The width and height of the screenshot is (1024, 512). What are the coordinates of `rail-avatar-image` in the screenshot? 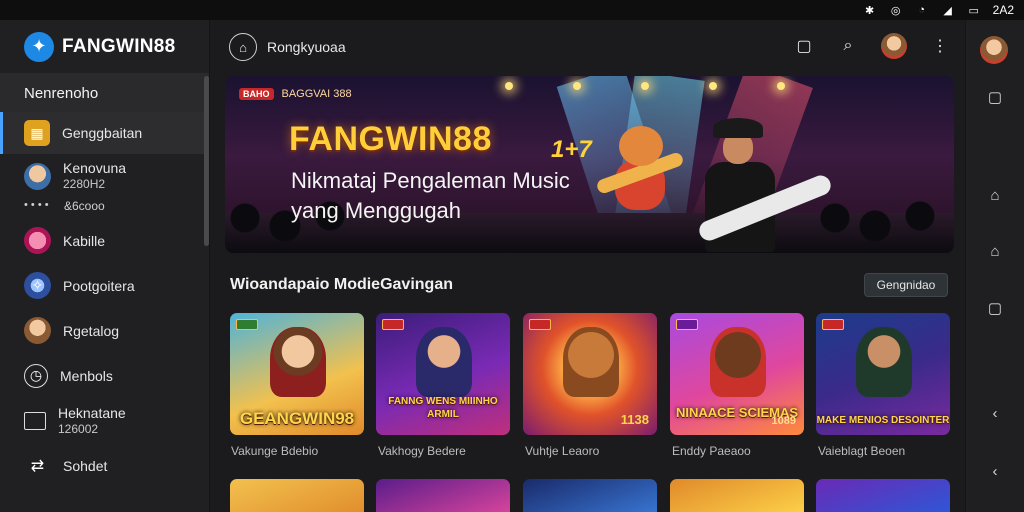 It's located at (994, 50).